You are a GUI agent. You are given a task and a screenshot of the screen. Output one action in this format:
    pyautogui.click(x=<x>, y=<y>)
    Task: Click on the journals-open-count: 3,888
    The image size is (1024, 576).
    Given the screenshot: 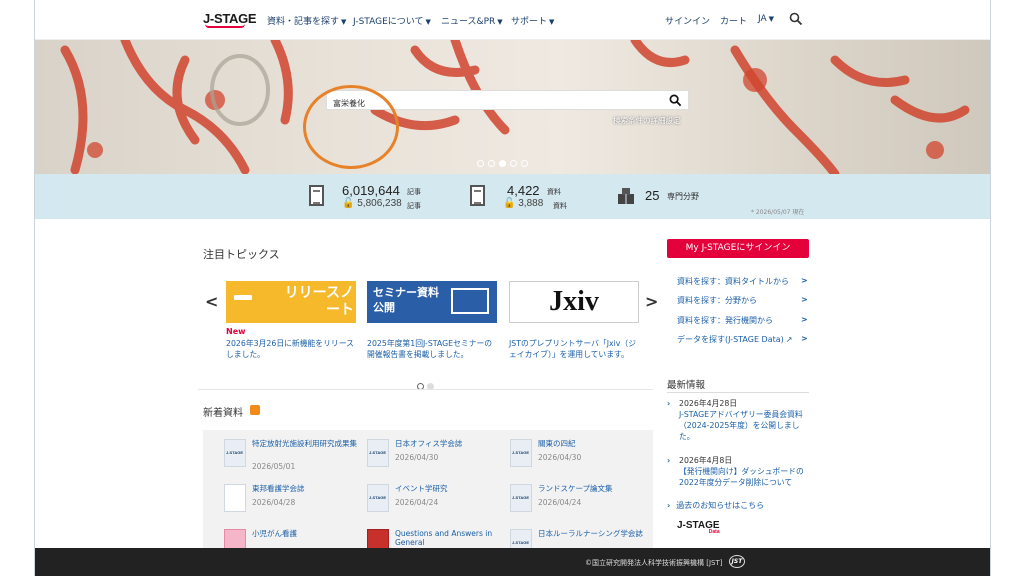 What is the action you would take?
    pyautogui.click(x=531, y=203)
    